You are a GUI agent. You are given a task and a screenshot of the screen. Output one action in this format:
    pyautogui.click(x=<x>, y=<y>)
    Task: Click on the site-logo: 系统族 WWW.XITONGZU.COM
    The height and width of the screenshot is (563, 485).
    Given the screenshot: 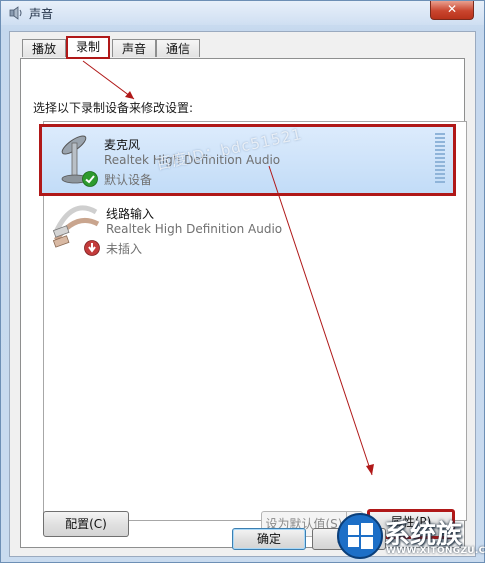 What is the action you would take?
    pyautogui.click(x=410, y=535)
    